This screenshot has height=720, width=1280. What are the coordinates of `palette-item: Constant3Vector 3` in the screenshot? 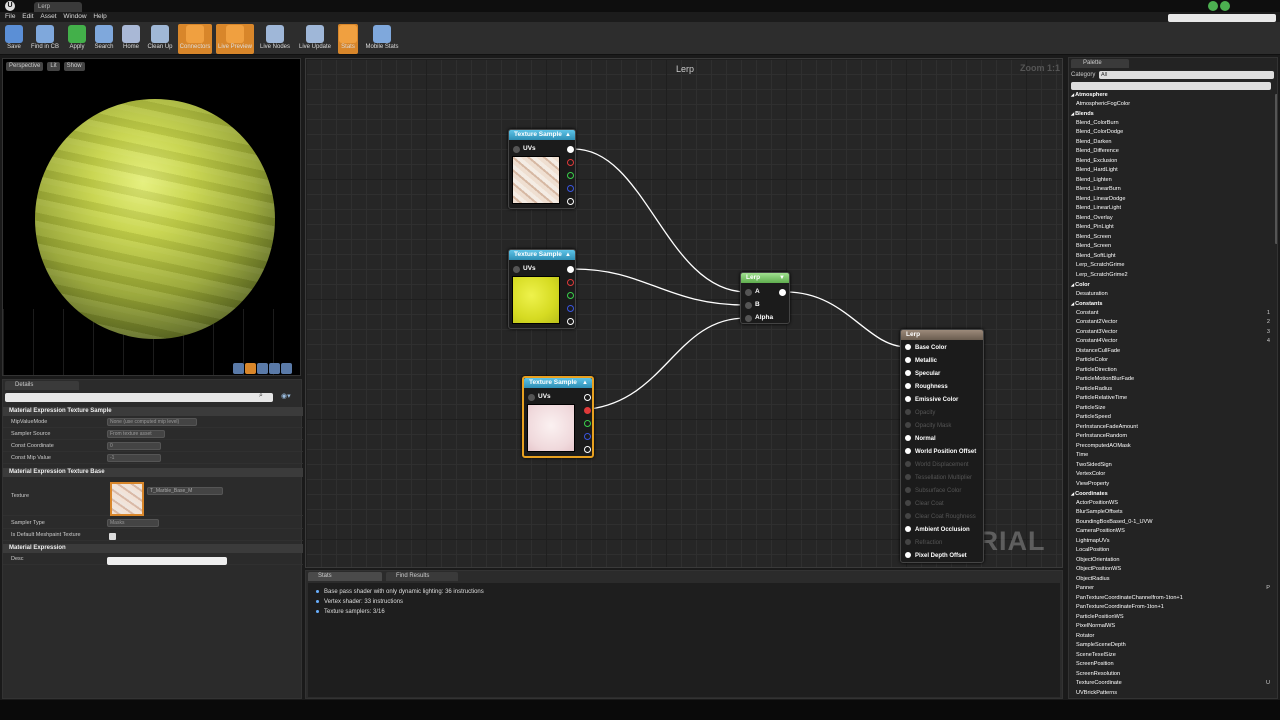 It's located at (1171, 333).